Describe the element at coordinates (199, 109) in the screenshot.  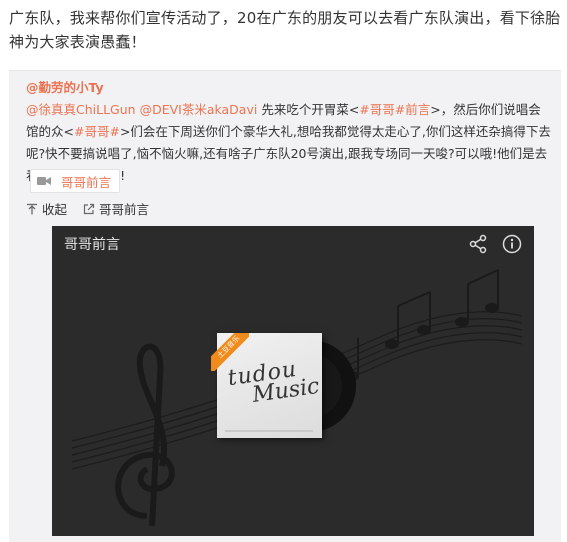
I see `mention-link: @DEVI茶米akaDavi` at that location.